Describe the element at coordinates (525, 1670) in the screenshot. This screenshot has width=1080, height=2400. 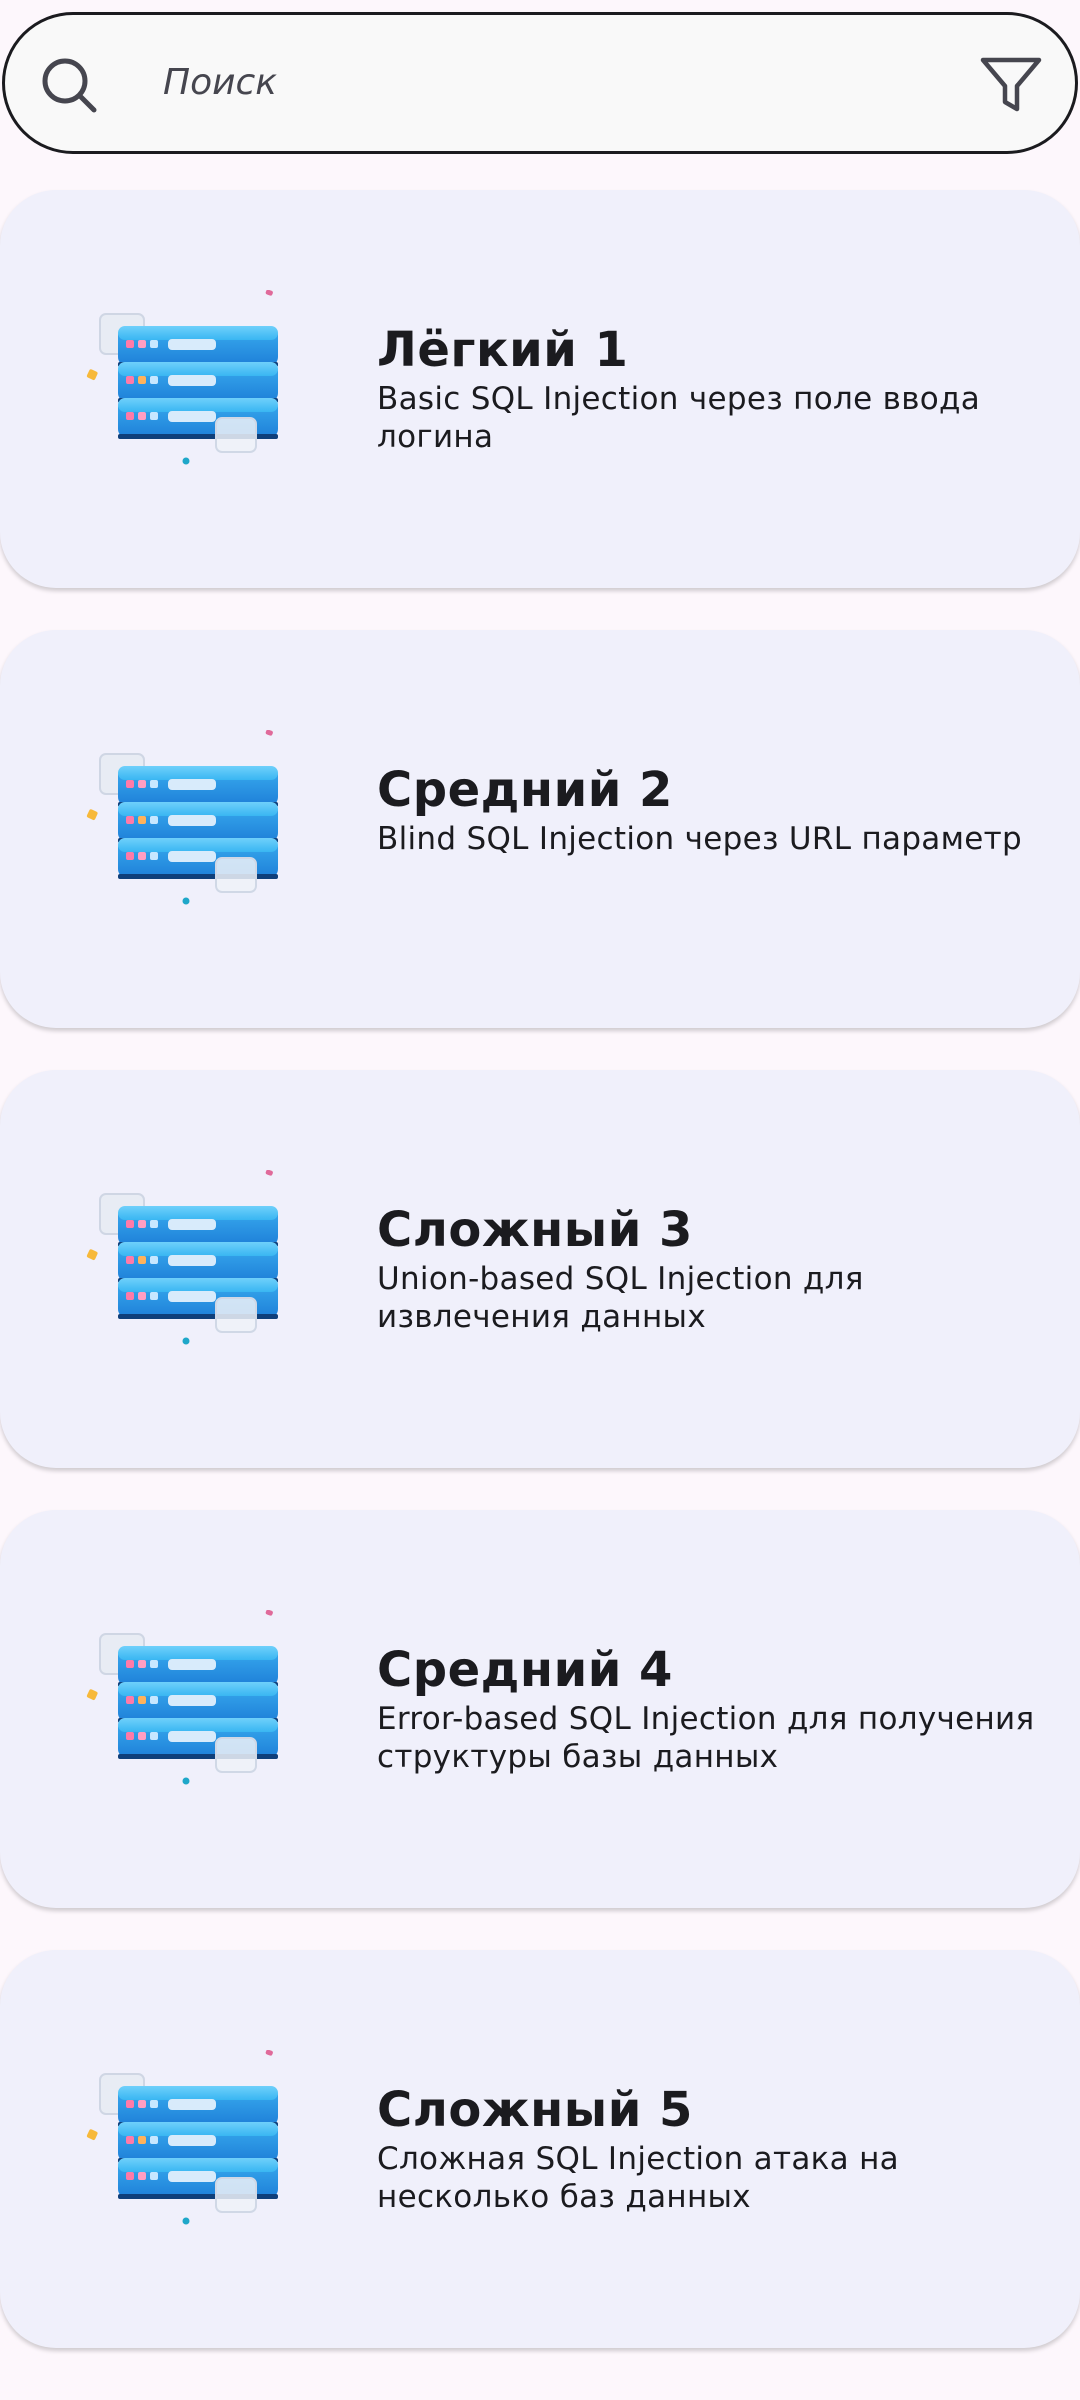
I see `task-title: Средний 4` at that location.